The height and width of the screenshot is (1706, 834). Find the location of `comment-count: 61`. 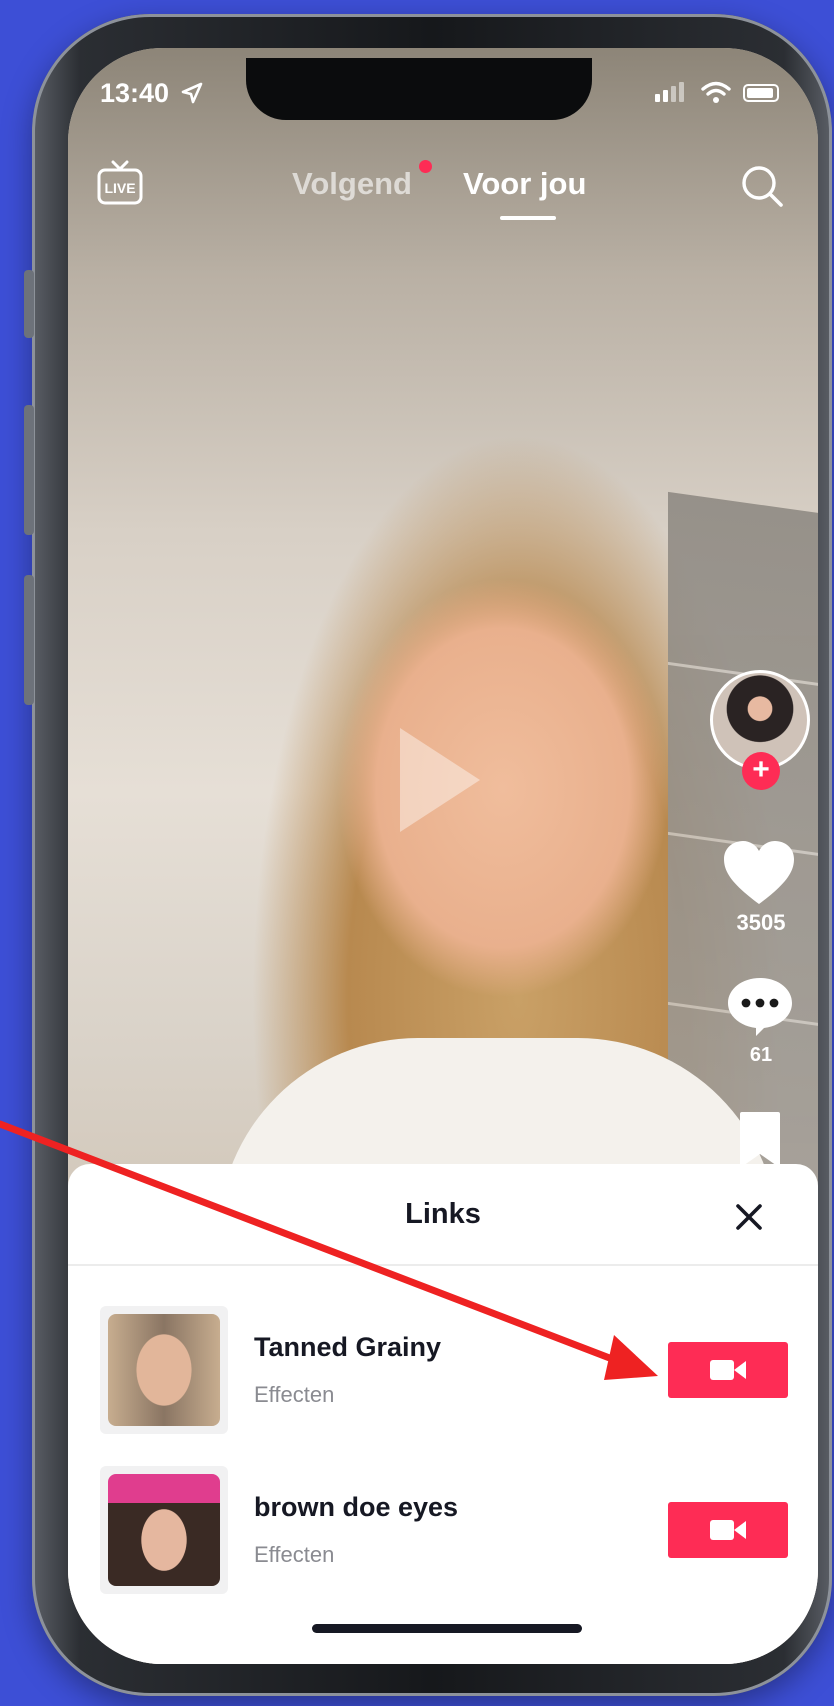

comment-count: 61 is located at coordinates (761, 1055).